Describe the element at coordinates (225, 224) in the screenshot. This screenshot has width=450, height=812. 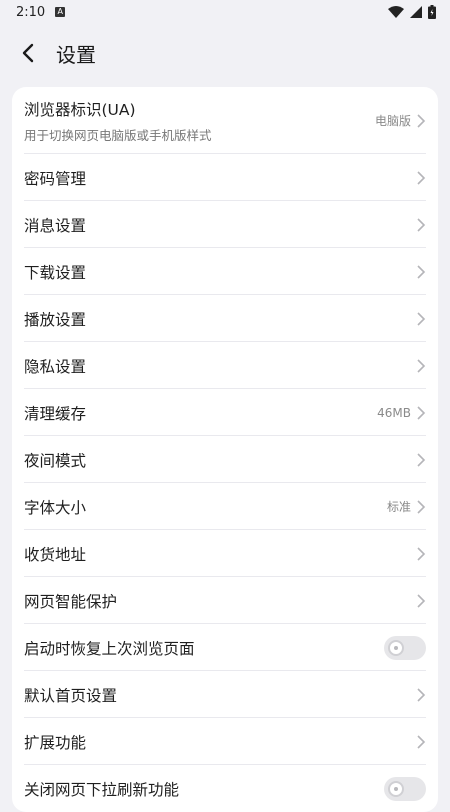
I see `setting-messages: 消息设置` at that location.